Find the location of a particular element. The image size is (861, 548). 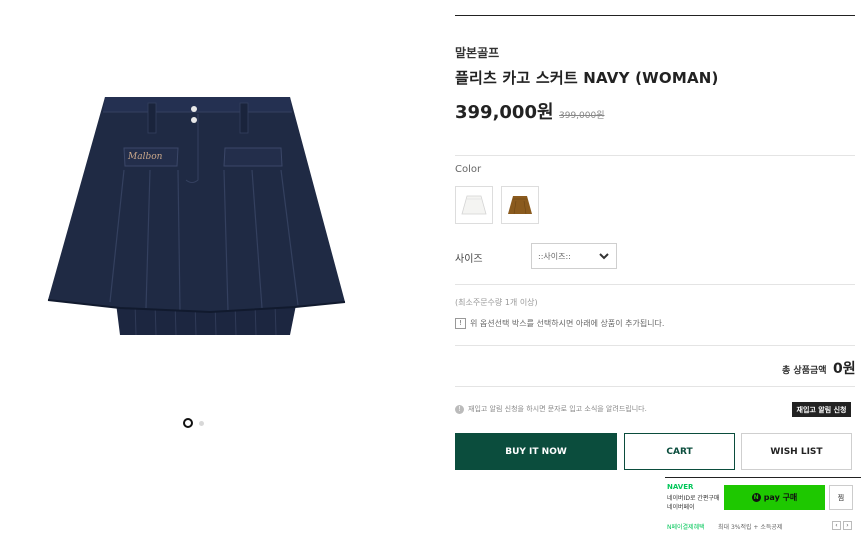

product-price: 399,000원 is located at coordinates (504, 112).